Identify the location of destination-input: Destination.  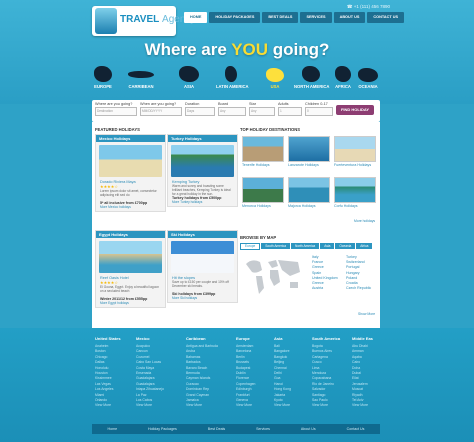
(116, 111).